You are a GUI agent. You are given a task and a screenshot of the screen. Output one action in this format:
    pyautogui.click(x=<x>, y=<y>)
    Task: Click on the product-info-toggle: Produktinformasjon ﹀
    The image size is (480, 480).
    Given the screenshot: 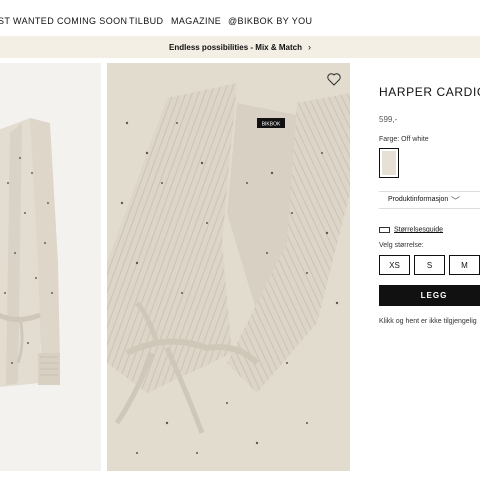 What is the action you would take?
    pyautogui.click(x=429, y=200)
    